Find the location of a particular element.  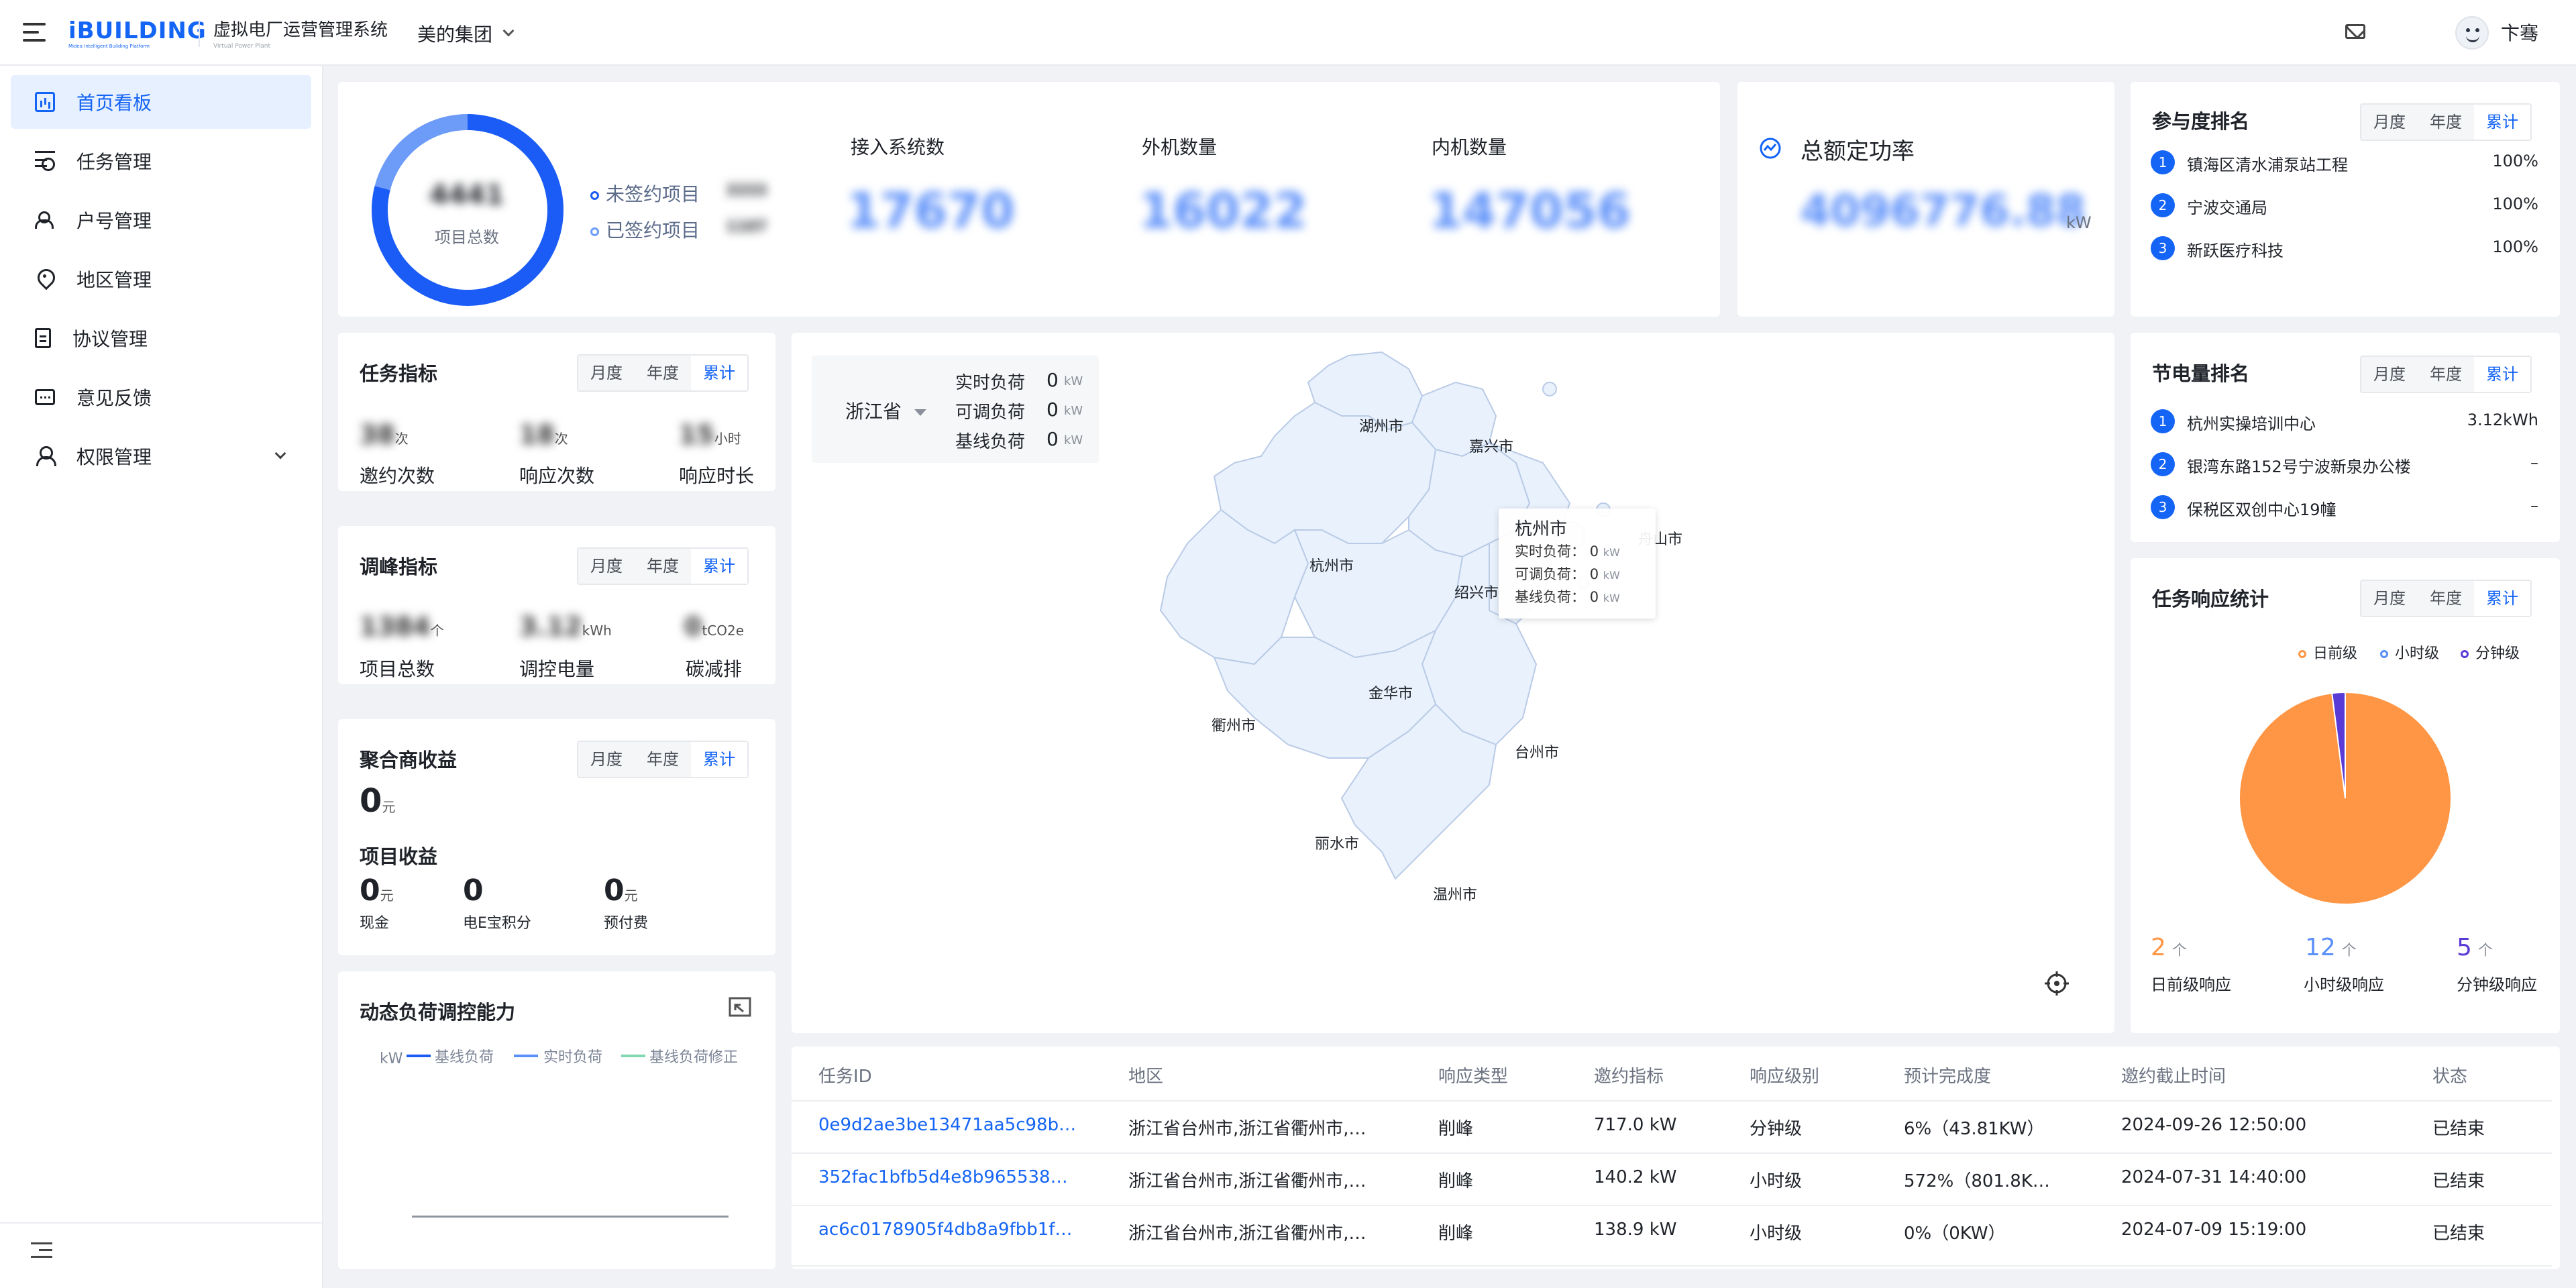

adjustable-load-value: 0 is located at coordinates (1052, 409).